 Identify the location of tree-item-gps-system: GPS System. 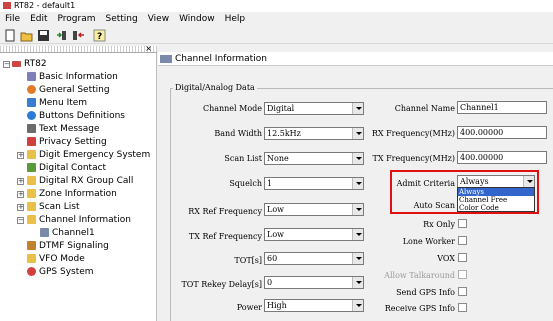
(60, 272).